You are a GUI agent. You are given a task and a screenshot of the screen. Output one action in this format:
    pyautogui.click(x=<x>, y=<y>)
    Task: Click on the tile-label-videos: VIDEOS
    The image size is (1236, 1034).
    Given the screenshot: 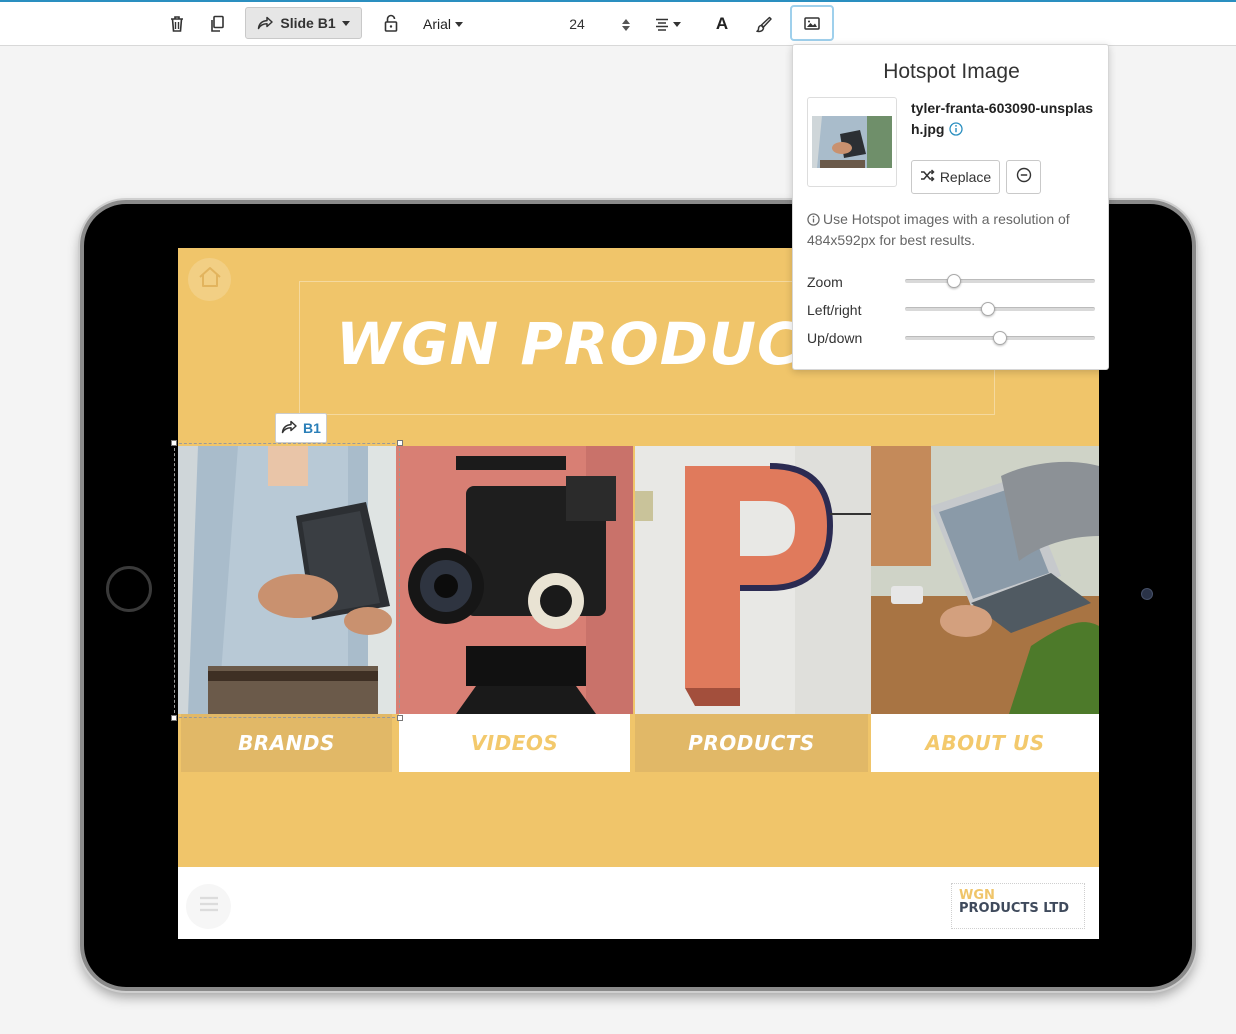 What is the action you would take?
    pyautogui.click(x=514, y=743)
    